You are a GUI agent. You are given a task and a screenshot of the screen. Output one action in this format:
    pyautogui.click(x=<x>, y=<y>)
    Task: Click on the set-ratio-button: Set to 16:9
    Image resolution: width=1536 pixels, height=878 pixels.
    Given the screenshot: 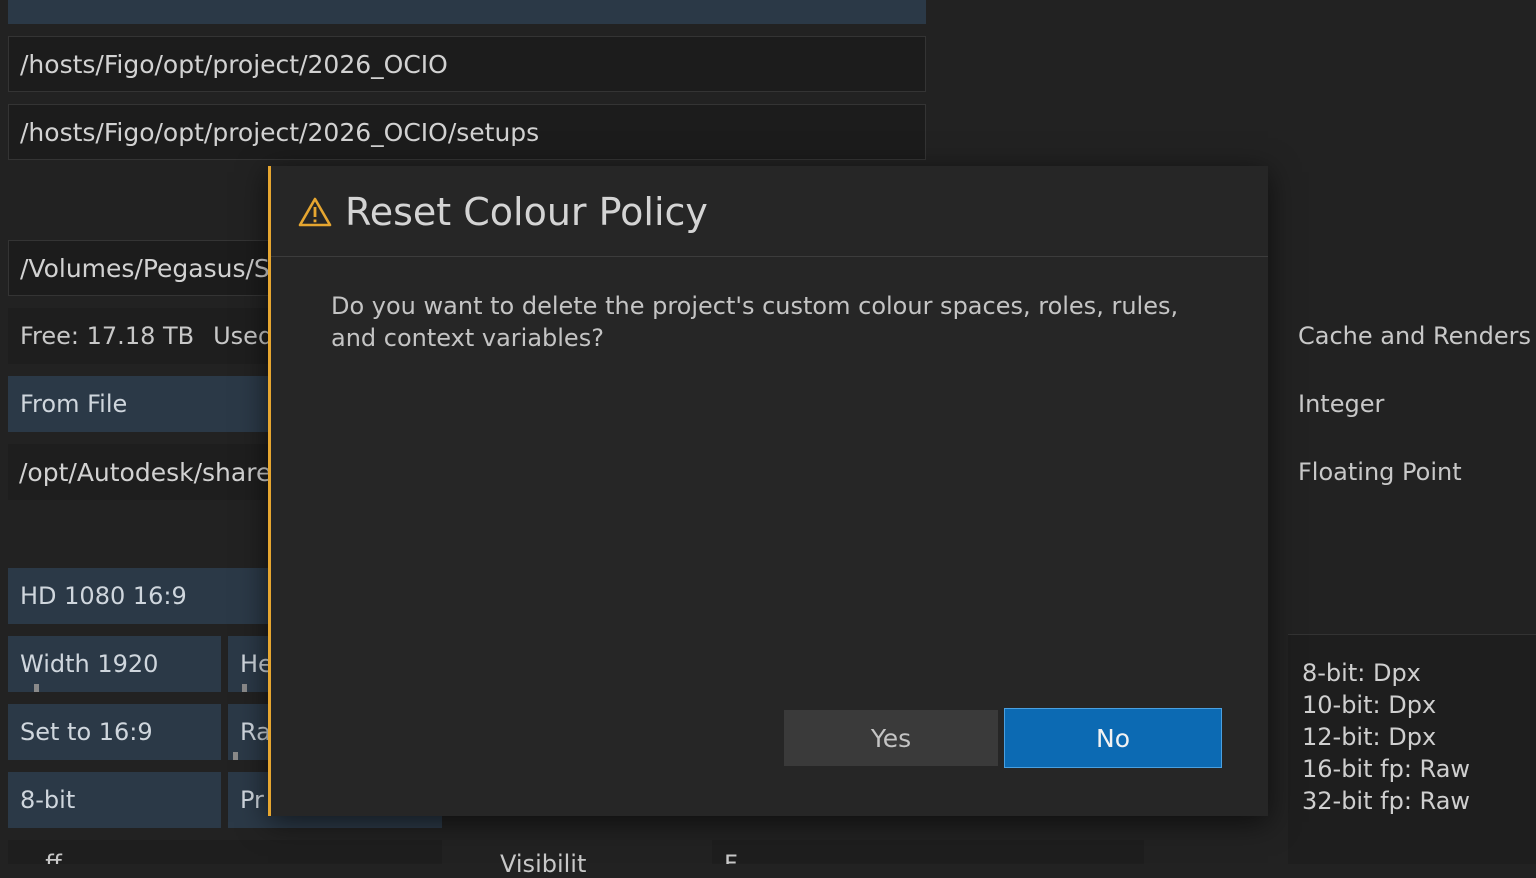 What is the action you would take?
    pyautogui.click(x=114, y=732)
    